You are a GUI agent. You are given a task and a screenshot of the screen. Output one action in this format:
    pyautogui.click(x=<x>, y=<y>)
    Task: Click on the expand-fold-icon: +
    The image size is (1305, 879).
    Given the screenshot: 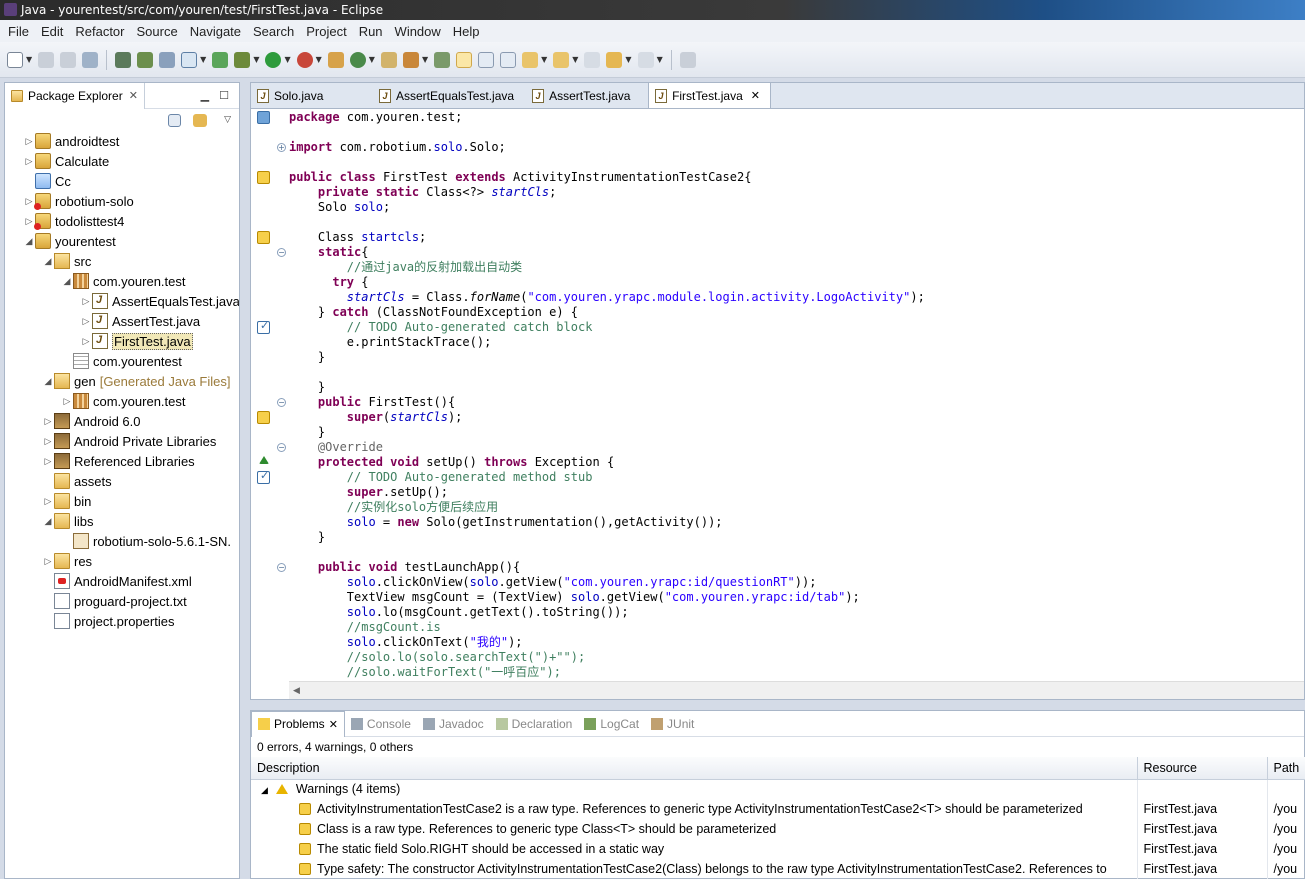 What is the action you would take?
    pyautogui.click(x=281, y=147)
    